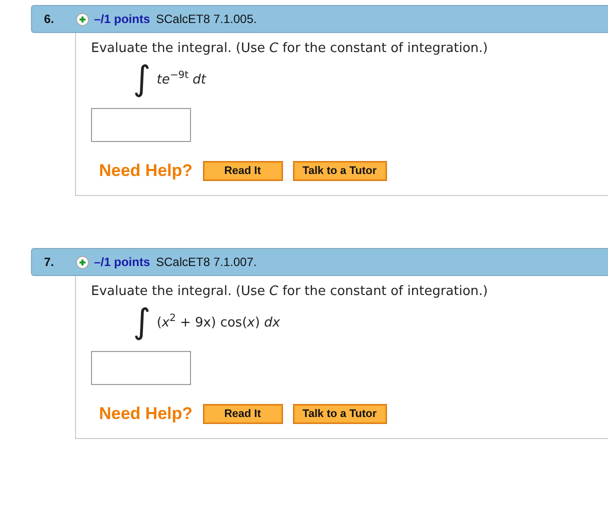 This screenshot has width=608, height=519. Describe the element at coordinates (206, 262) in the screenshot. I see `question-code: SCalcET8 7.1.007.` at that location.